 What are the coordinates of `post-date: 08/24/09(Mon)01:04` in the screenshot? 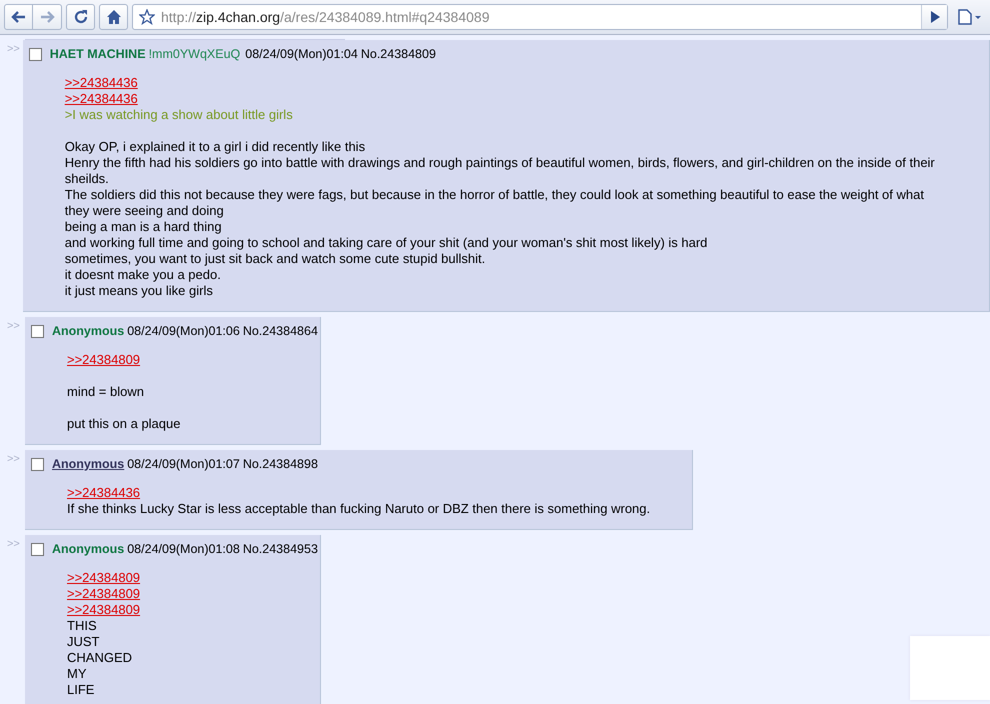 It's located at (301, 54).